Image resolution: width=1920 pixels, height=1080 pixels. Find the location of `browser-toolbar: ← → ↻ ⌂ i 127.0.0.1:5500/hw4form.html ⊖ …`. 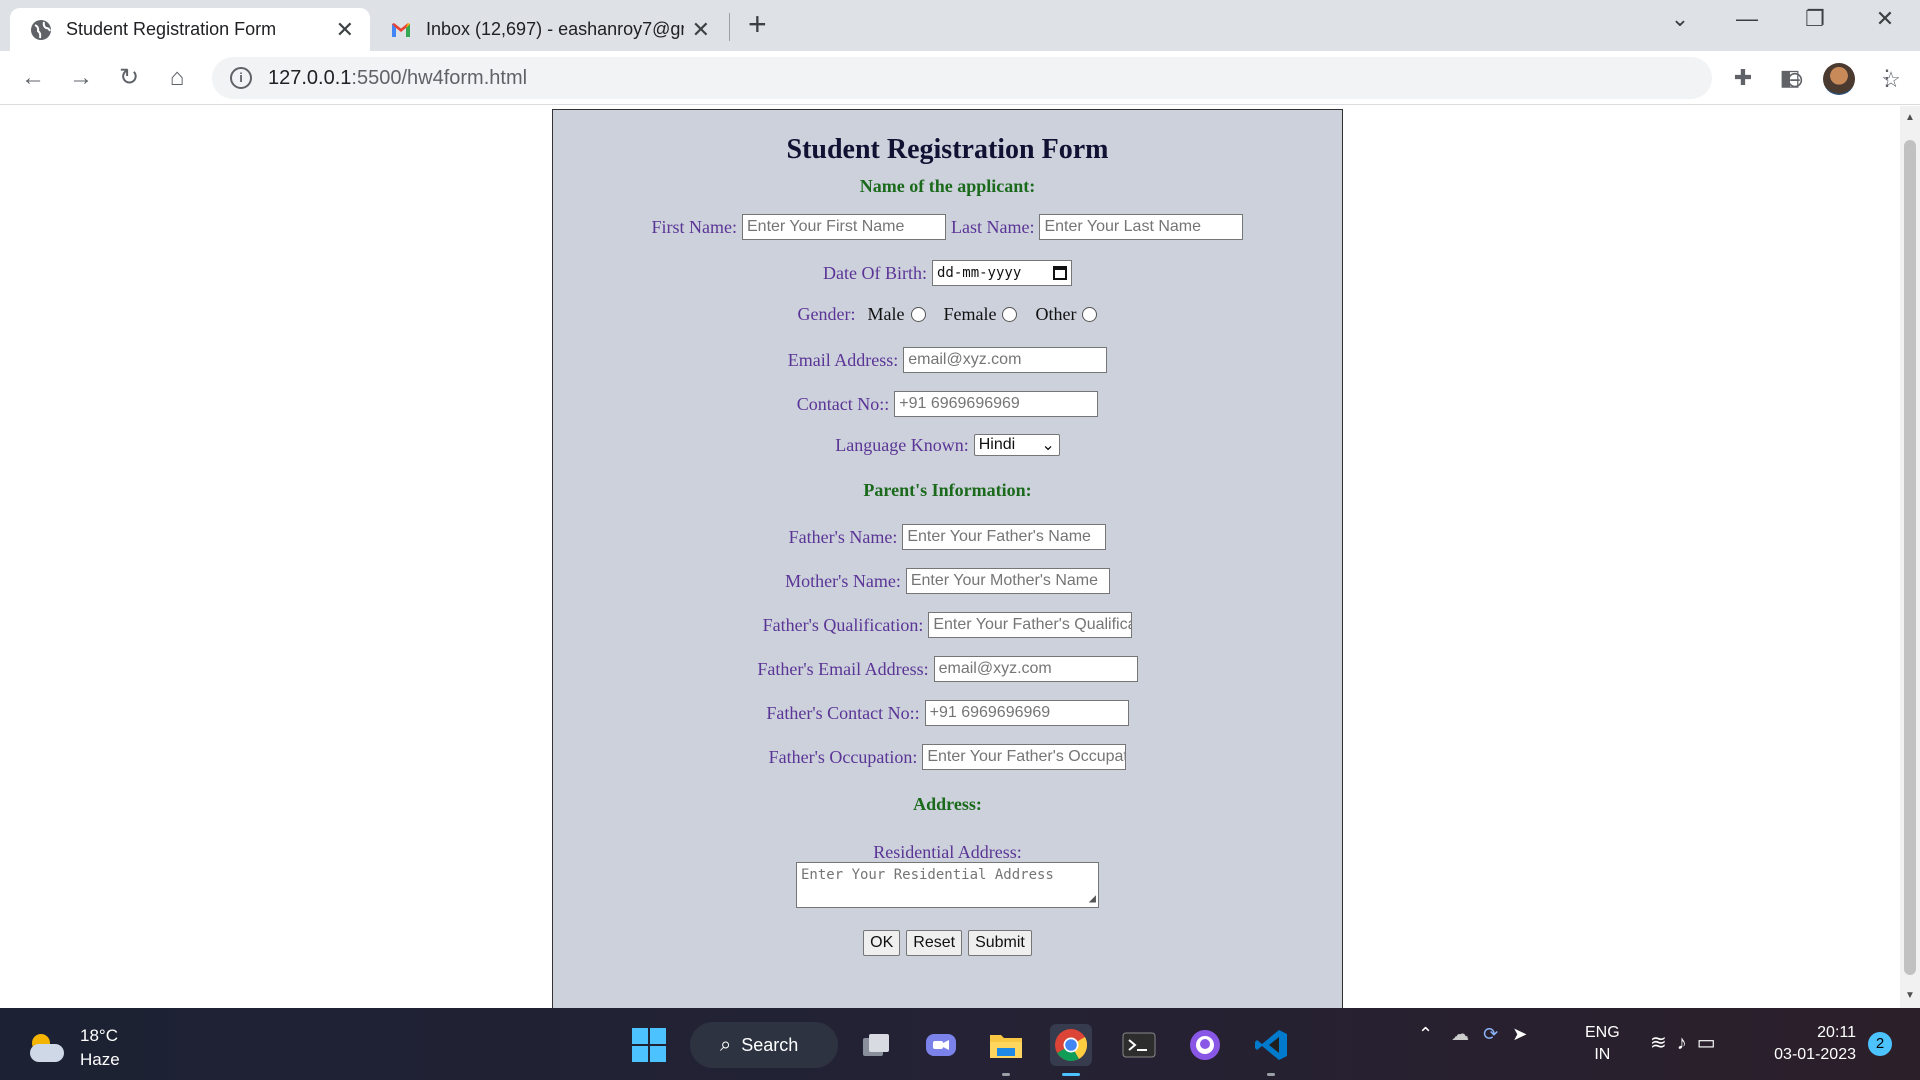

browser-toolbar: ← → ↻ ⌂ i 127.0.0.1:5500/hw4form.html ⊖ … is located at coordinates (960, 78).